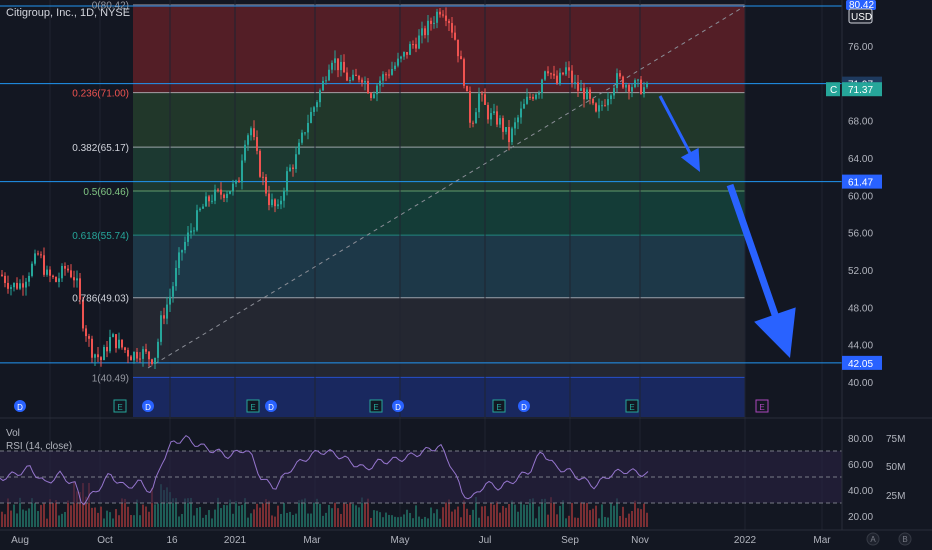 The image size is (932, 550). I want to click on price-tick-label: 40.00, so click(860, 383).